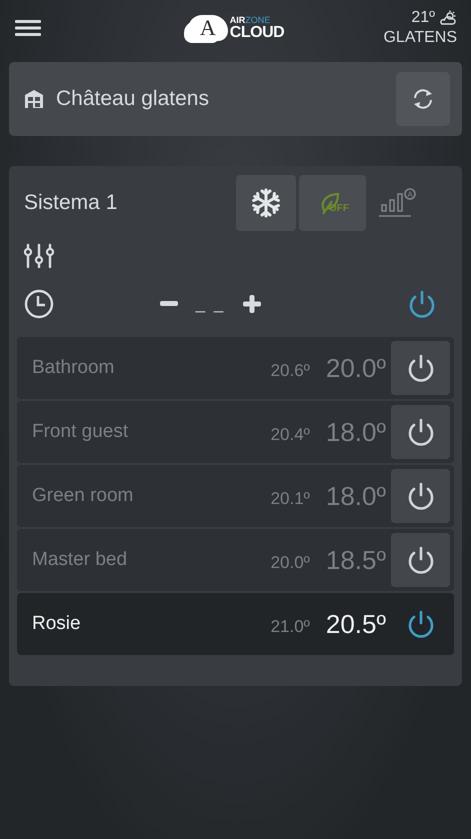  What do you see at coordinates (83, 496) in the screenshot?
I see `zone-name: Green room` at bounding box center [83, 496].